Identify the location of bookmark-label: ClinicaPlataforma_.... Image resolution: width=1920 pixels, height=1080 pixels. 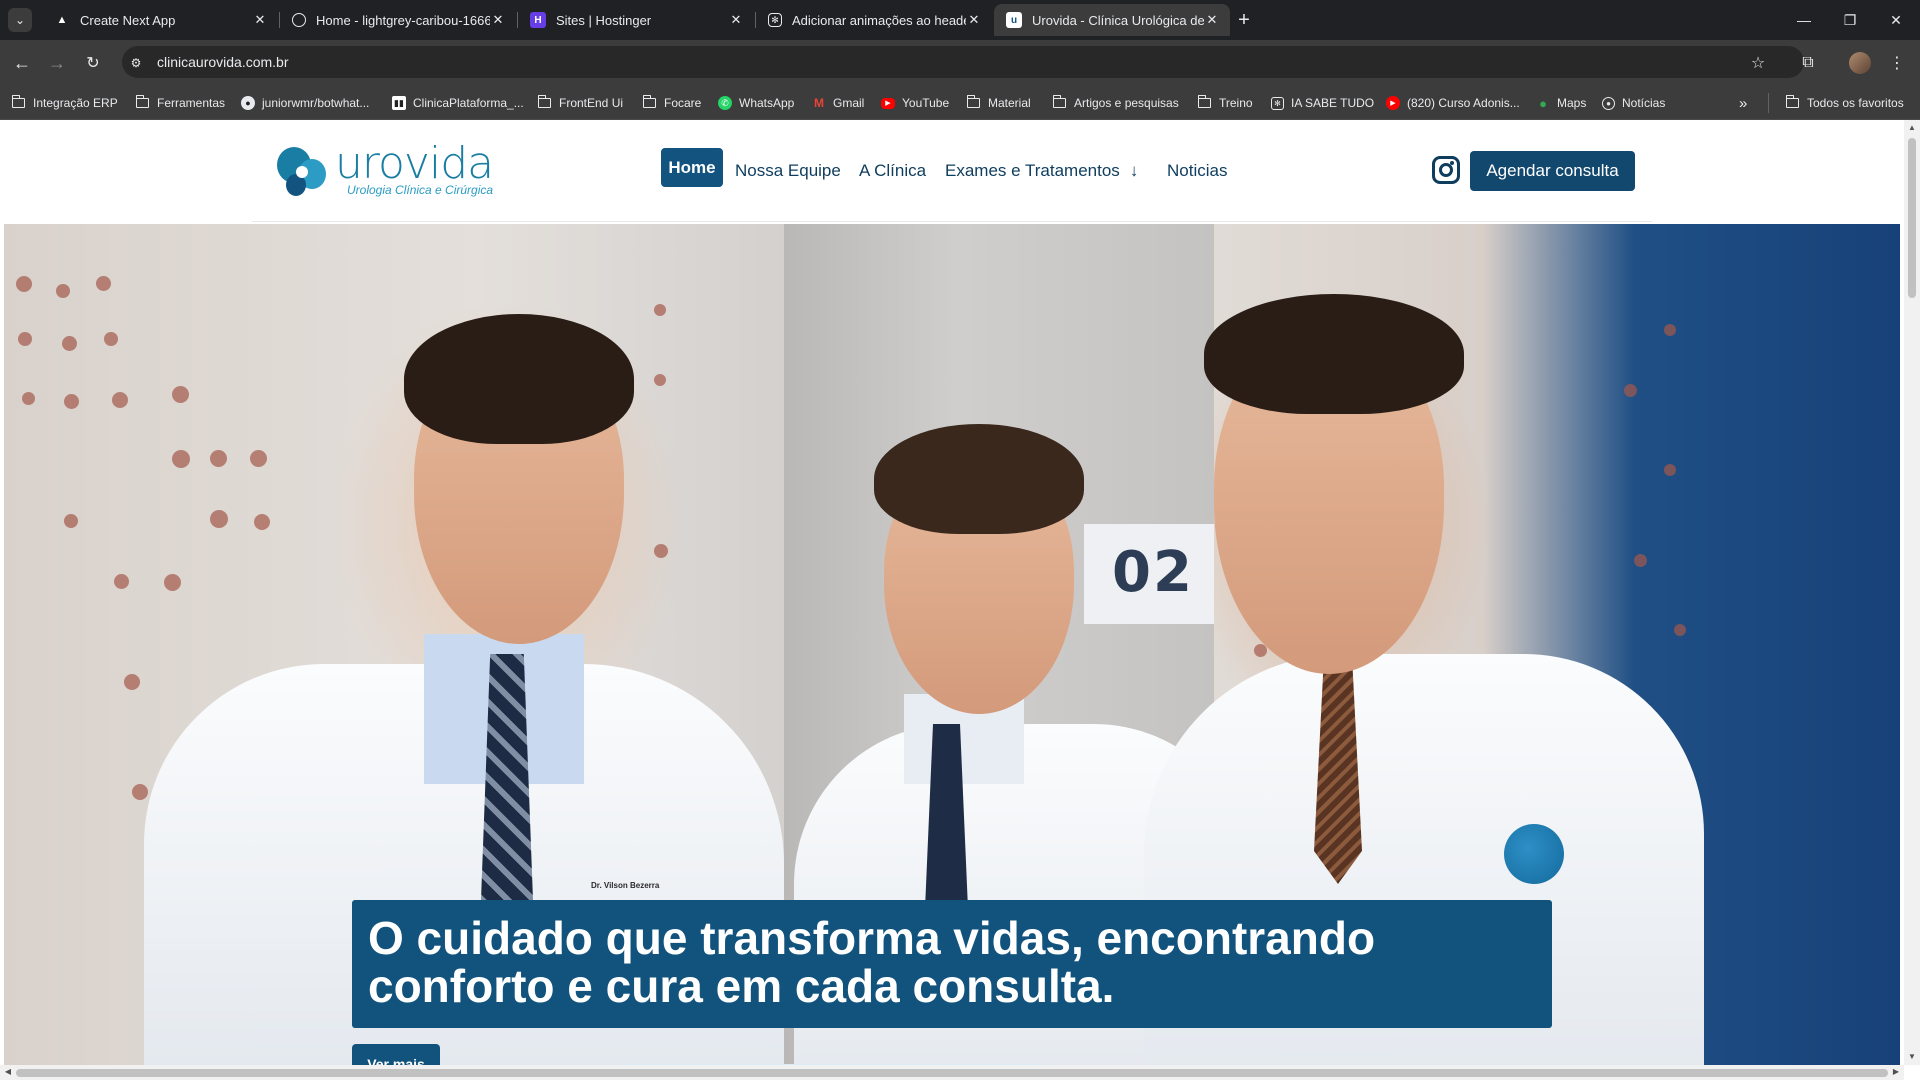
(468, 103).